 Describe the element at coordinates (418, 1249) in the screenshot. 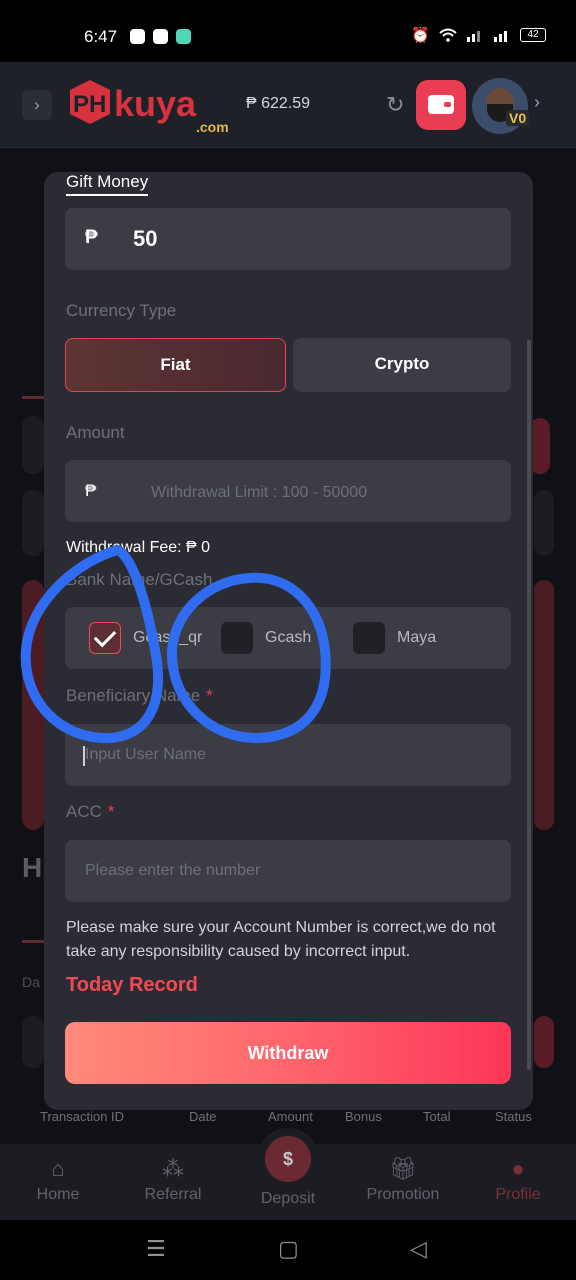

I see `back-icon: ◁` at that location.